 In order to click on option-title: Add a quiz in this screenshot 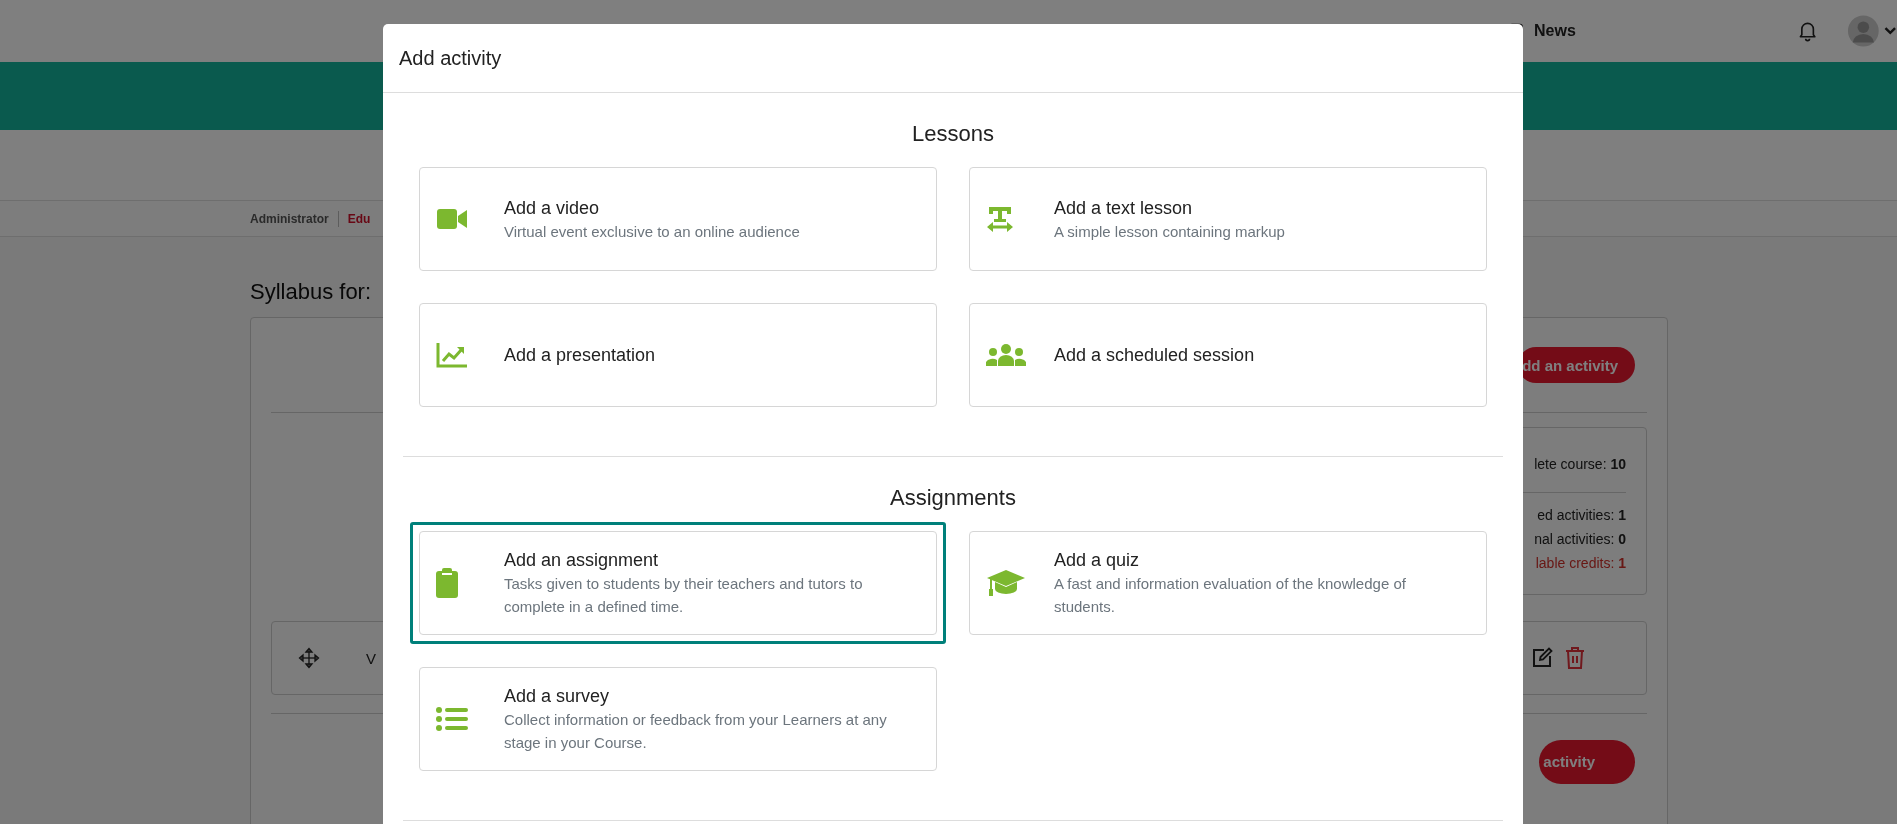, I will do `click(1097, 560)`.